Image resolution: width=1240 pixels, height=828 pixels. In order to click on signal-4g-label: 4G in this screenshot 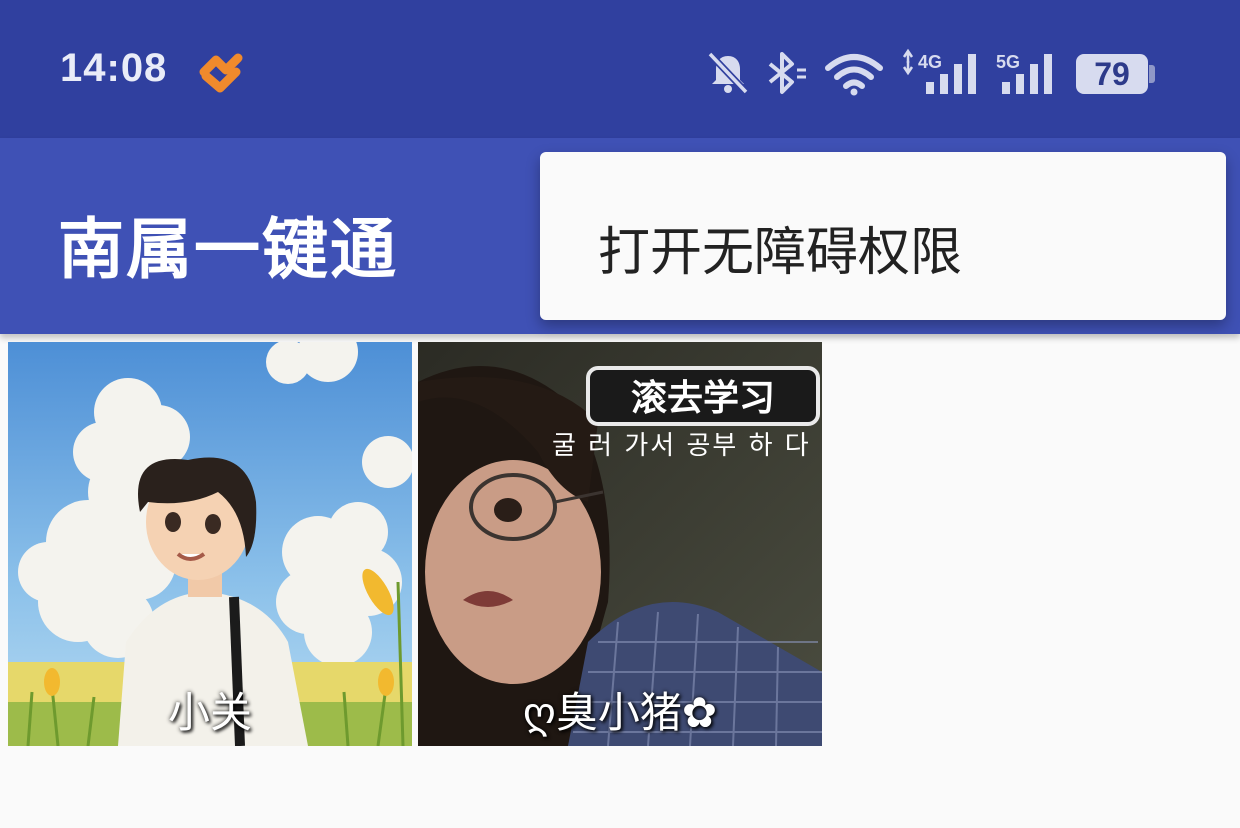, I will do `click(930, 62)`.